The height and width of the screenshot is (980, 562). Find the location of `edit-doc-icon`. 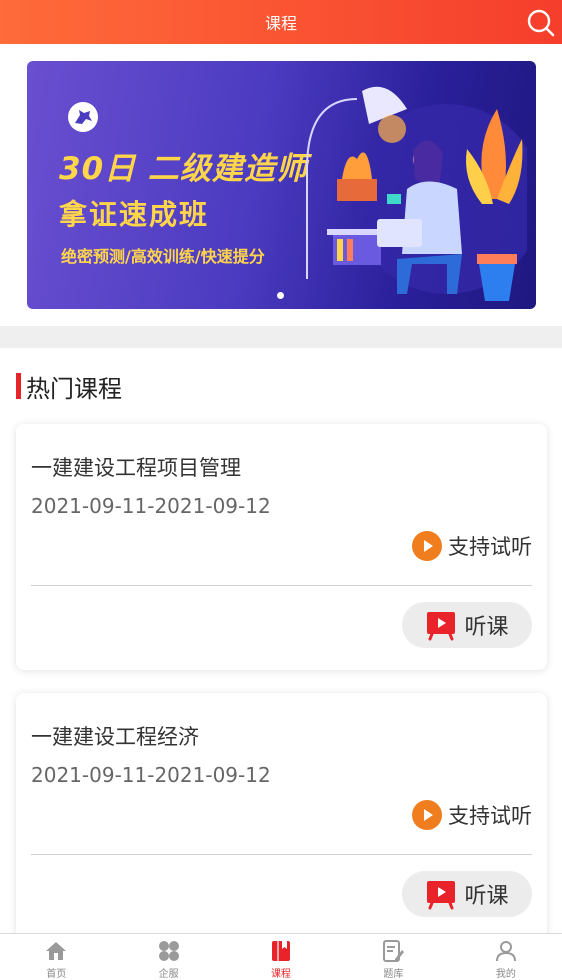

edit-doc-icon is located at coordinates (394, 951).